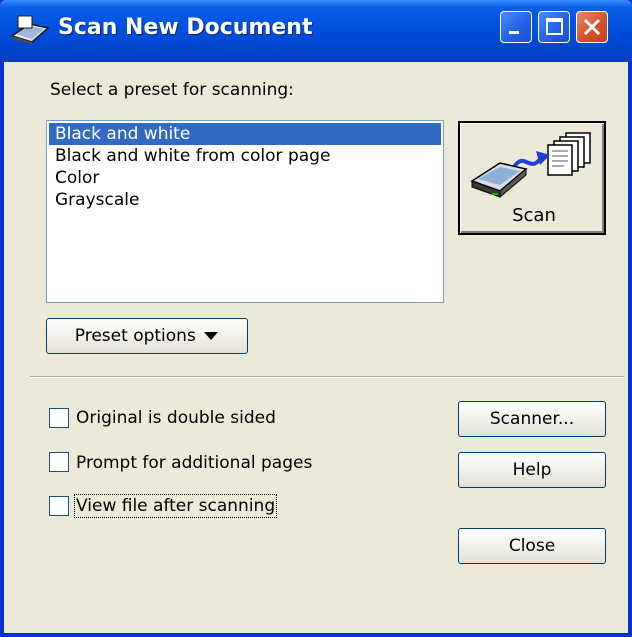 The height and width of the screenshot is (637, 632). What do you see at coordinates (211, 336) in the screenshot?
I see `triangle-down-icon` at bounding box center [211, 336].